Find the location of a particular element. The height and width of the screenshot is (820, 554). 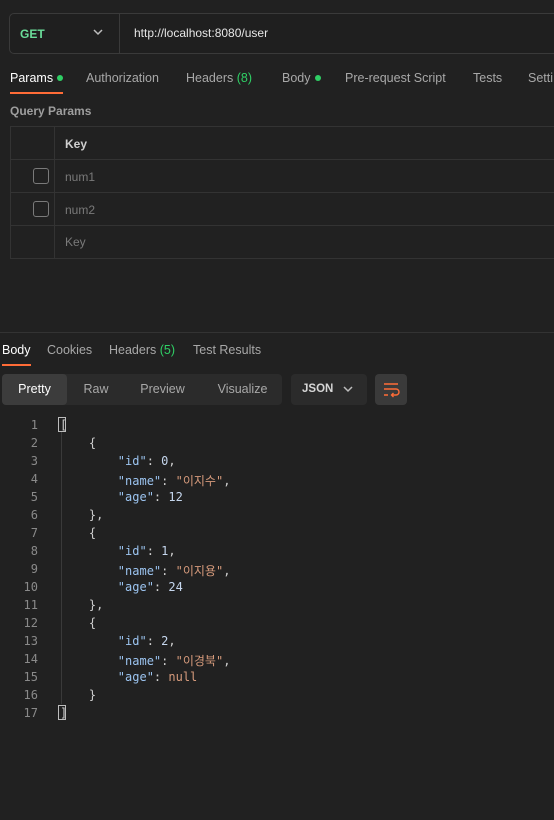

tab-test-results: Test Results is located at coordinates (227, 350).